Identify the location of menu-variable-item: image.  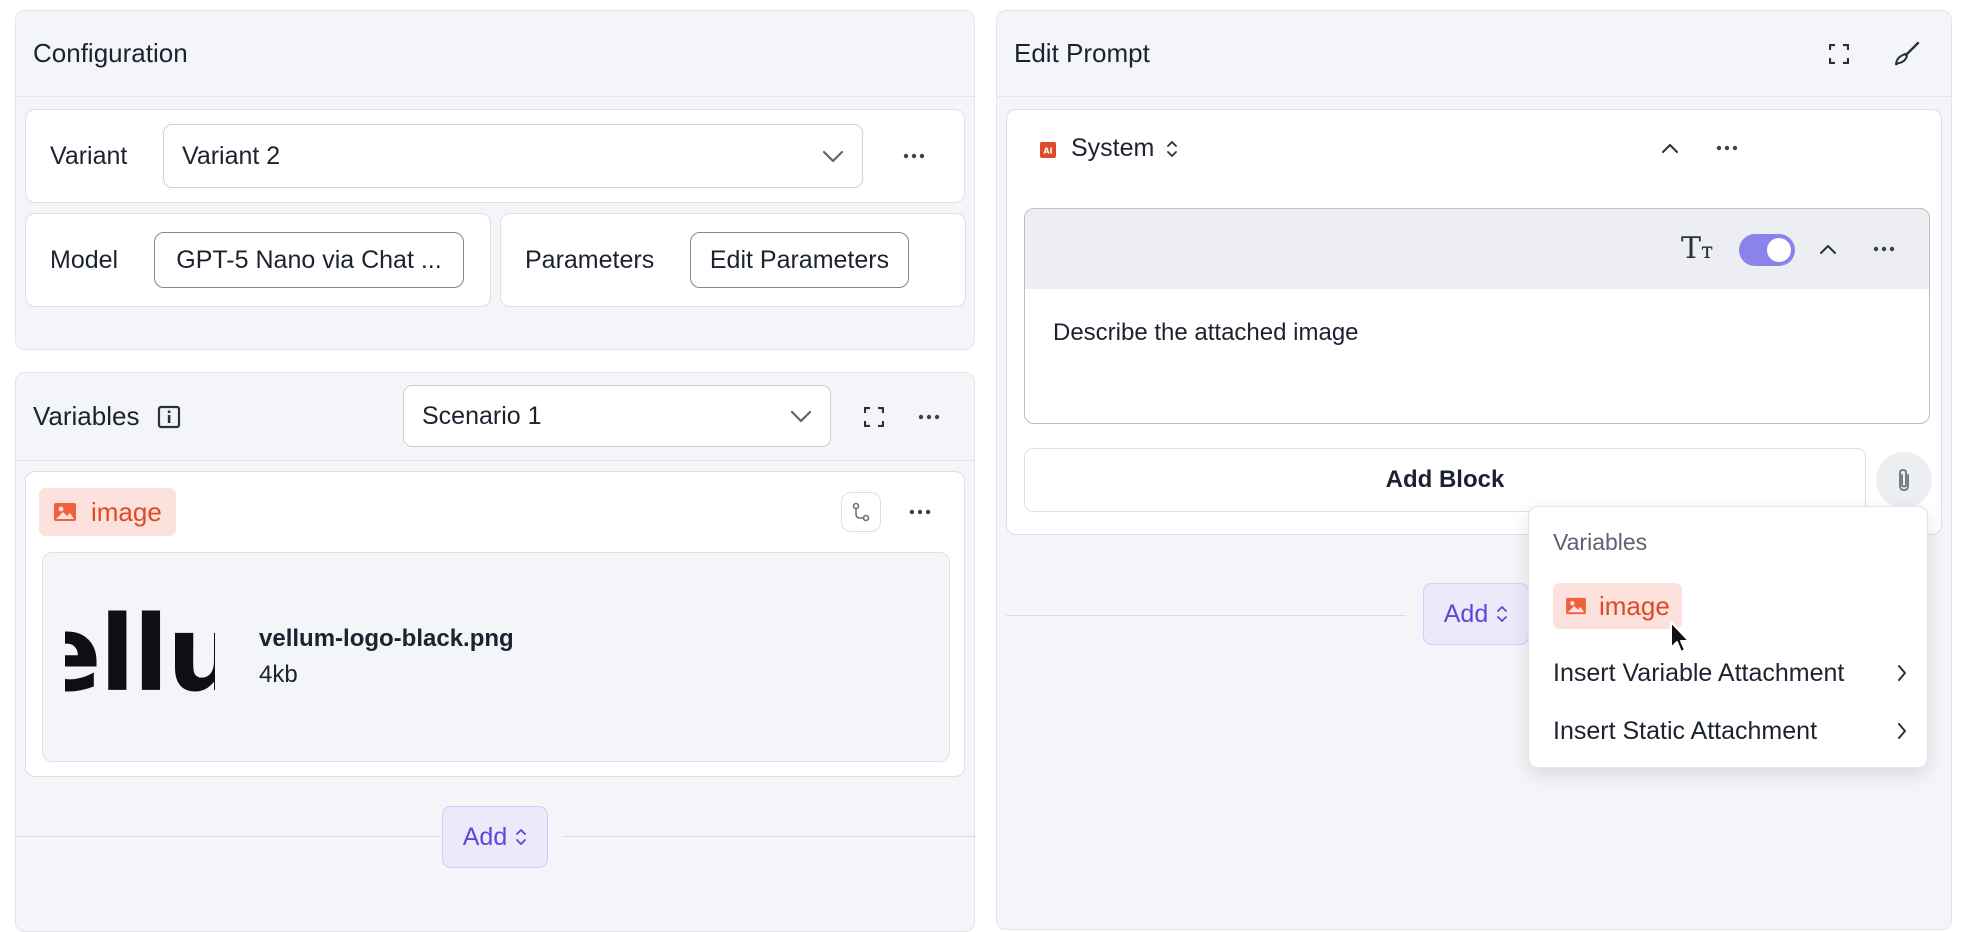
(1617, 606).